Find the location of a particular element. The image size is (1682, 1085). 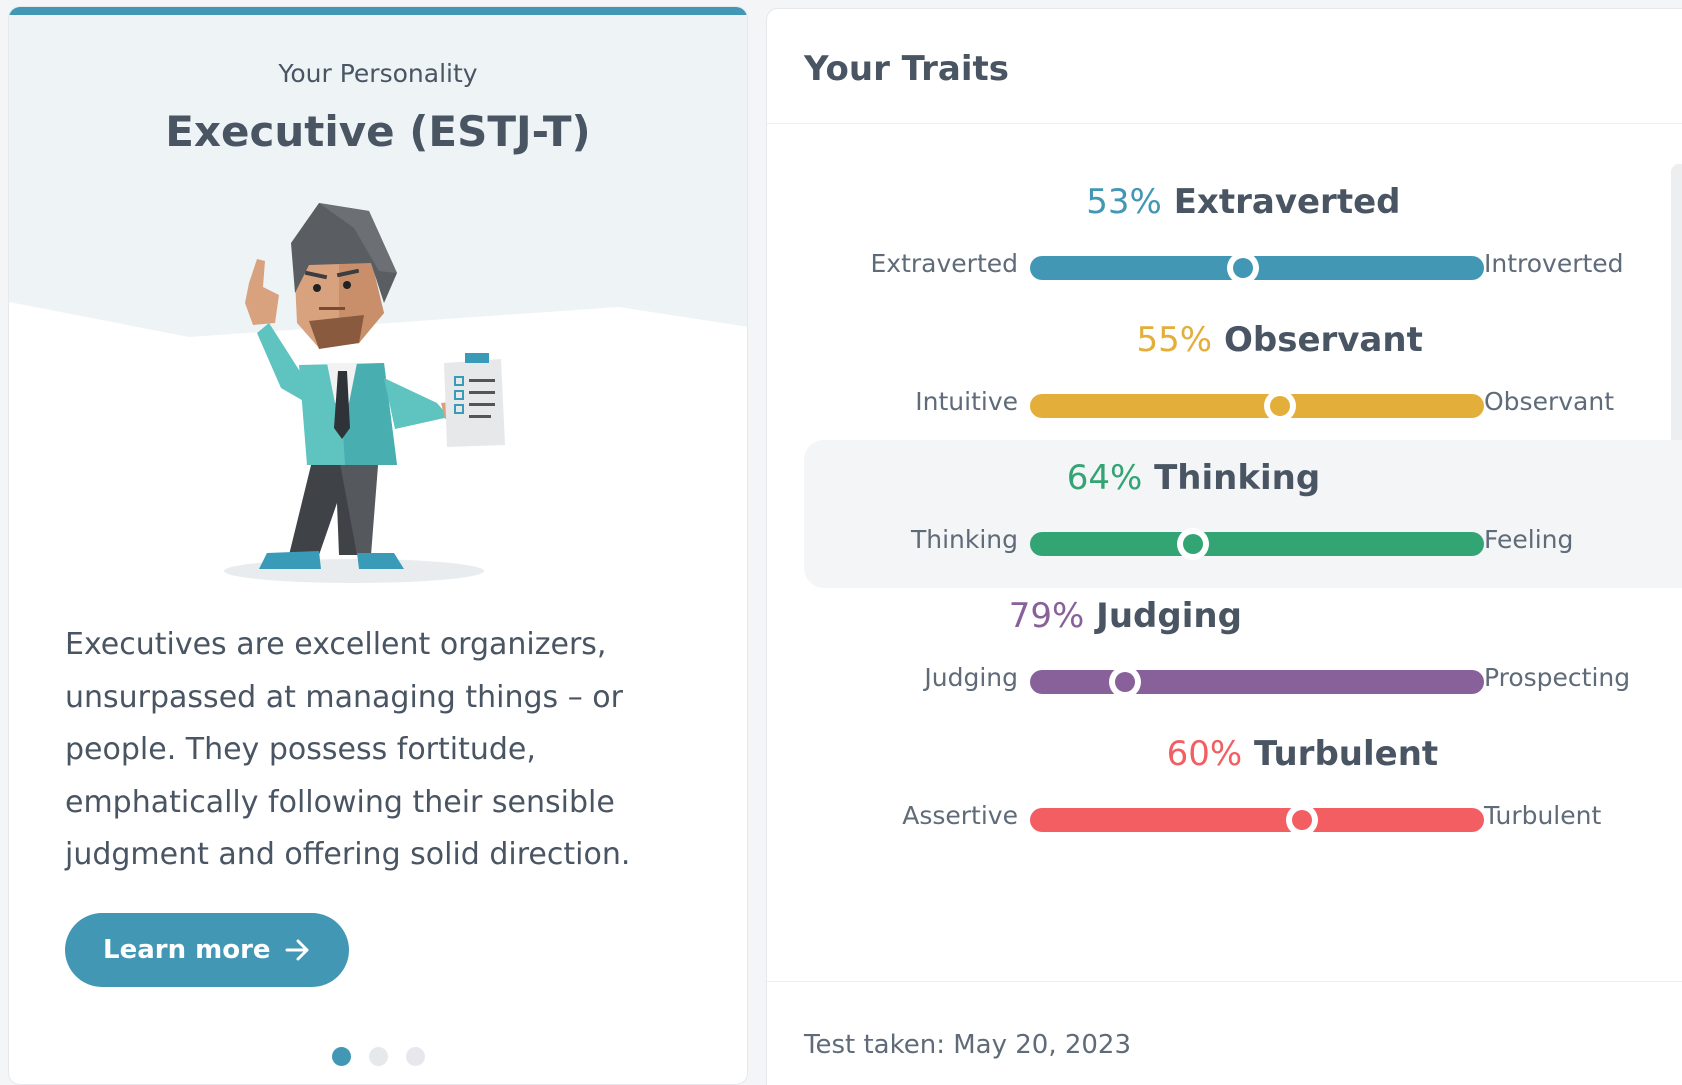

executive-character-illustration is located at coordinates (364, 393).